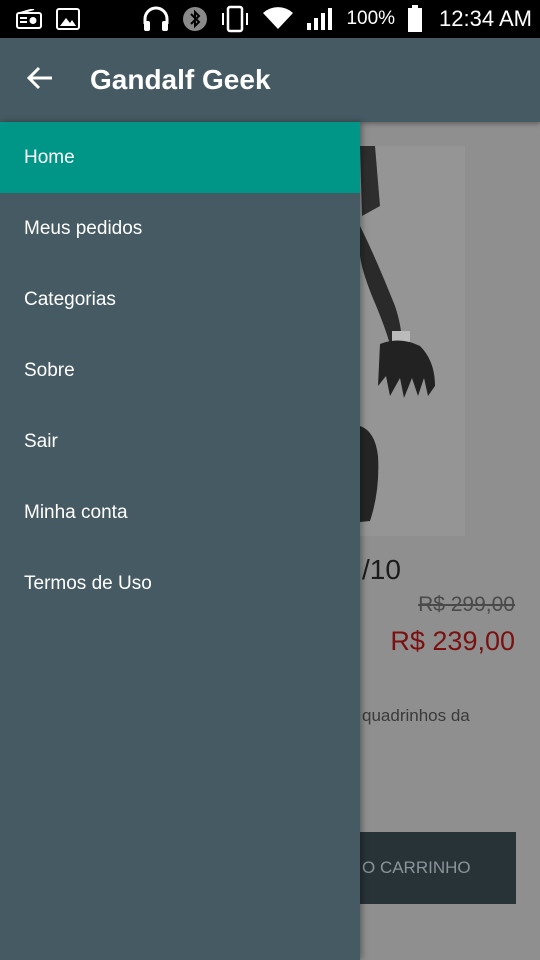 The image size is (540, 960). What do you see at coordinates (195, 19) in the screenshot?
I see `bluetooth-icon` at bounding box center [195, 19].